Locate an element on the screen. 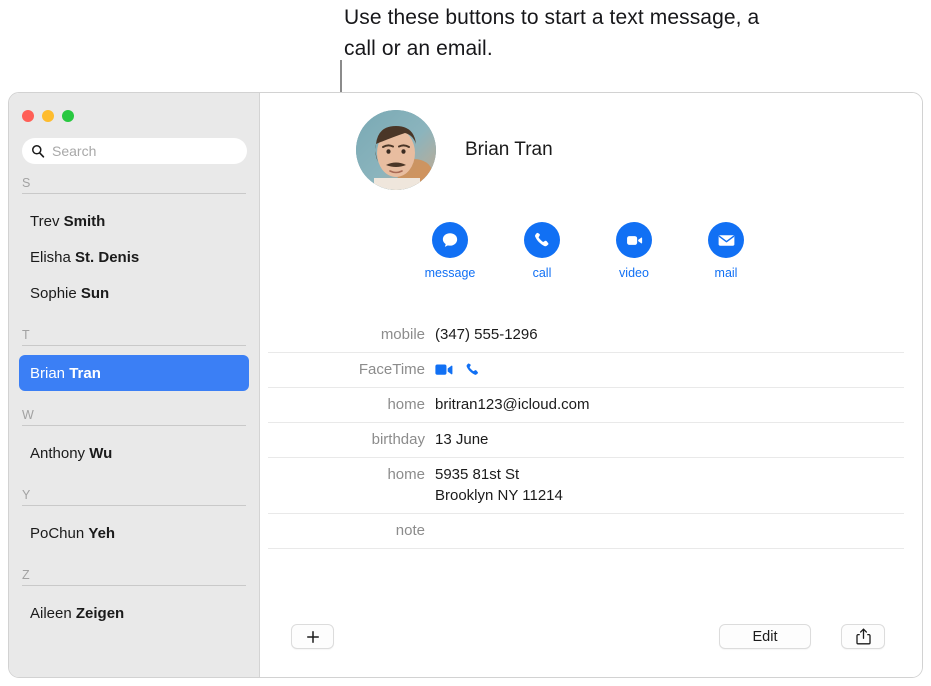 The image size is (931, 686). field-label: FaceTime is located at coordinates (391, 369).